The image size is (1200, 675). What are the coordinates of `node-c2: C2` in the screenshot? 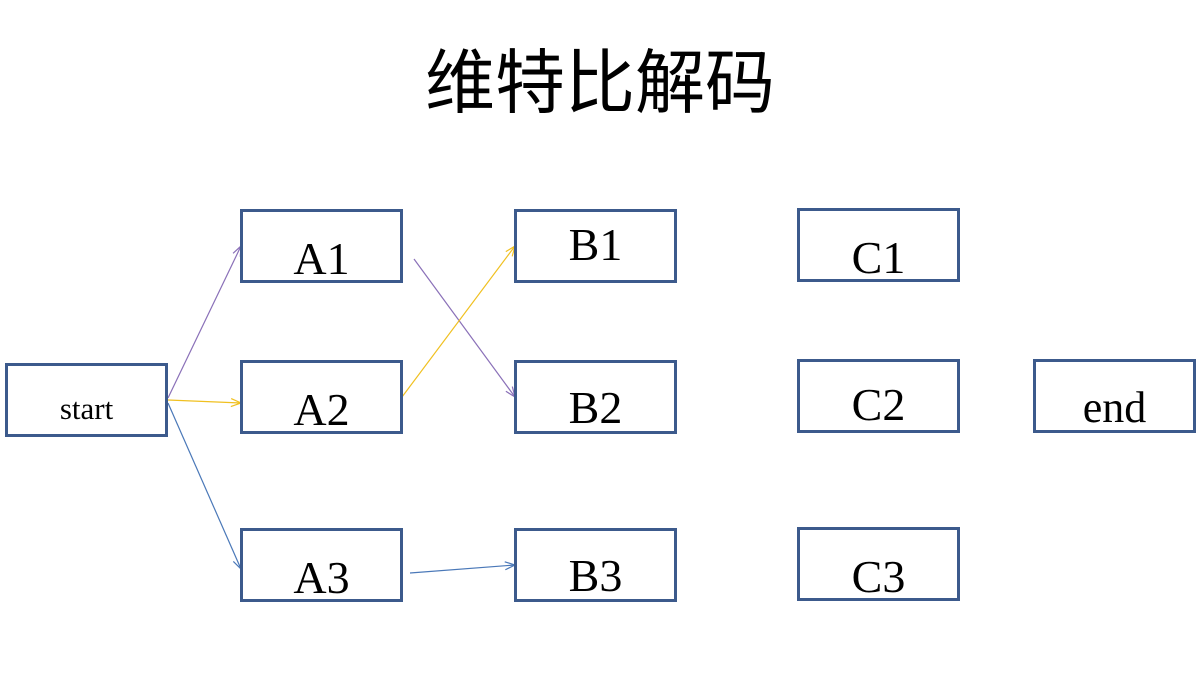 It's located at (878, 396).